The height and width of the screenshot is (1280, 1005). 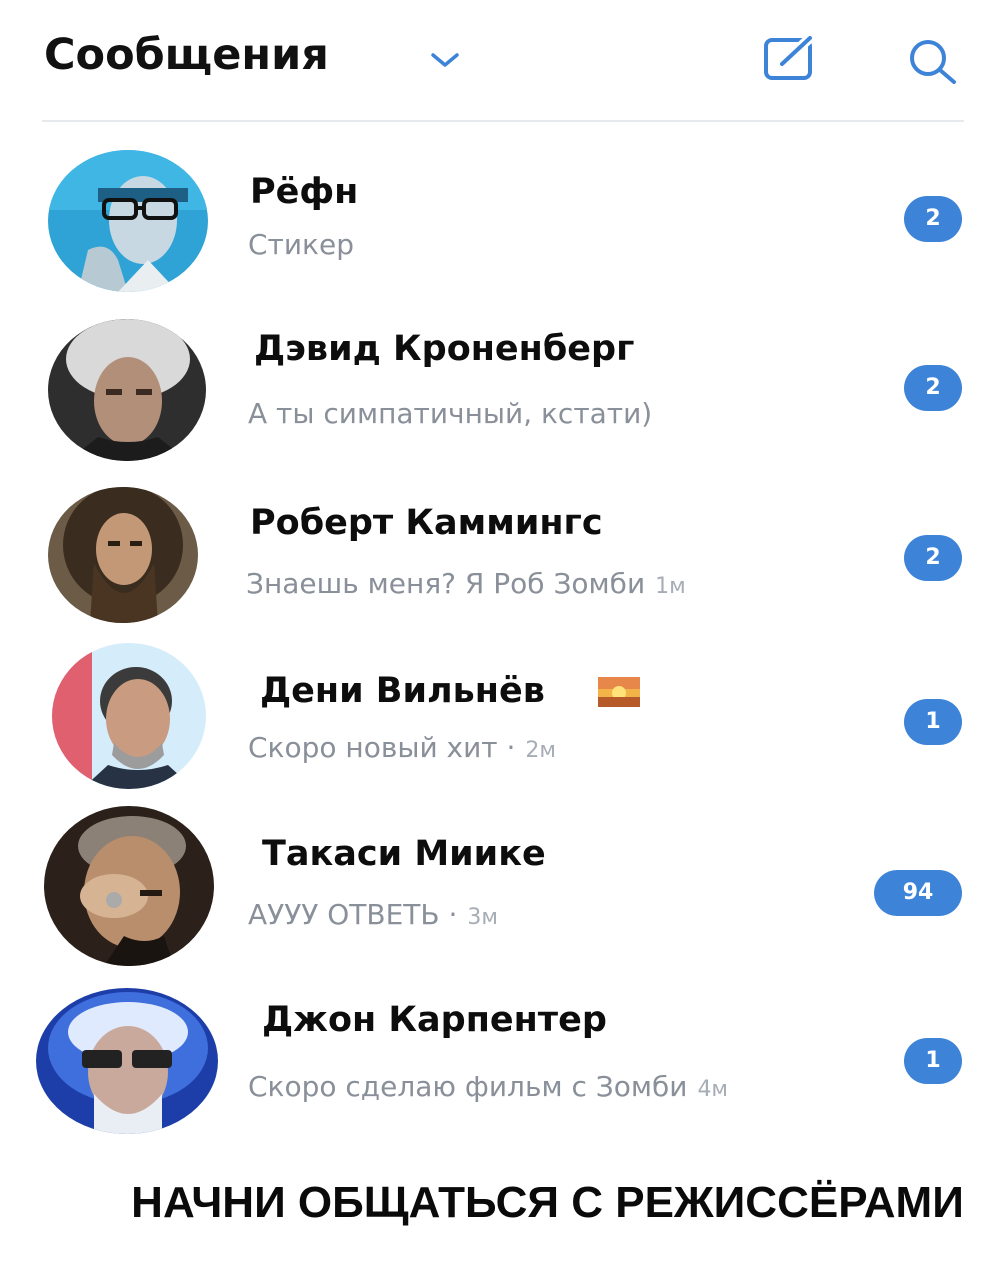 What do you see at coordinates (468, 1086) in the screenshot?
I see `preview-text: Скоро сделаю фильм с Зомби` at bounding box center [468, 1086].